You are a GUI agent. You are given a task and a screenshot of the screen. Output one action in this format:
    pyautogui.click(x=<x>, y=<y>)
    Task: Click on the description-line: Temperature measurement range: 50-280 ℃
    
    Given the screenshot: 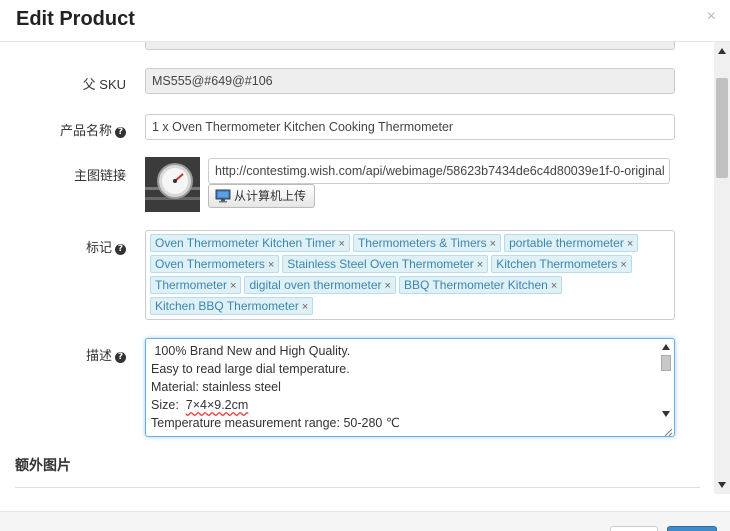 What is the action you would take?
    pyautogui.click(x=275, y=423)
    